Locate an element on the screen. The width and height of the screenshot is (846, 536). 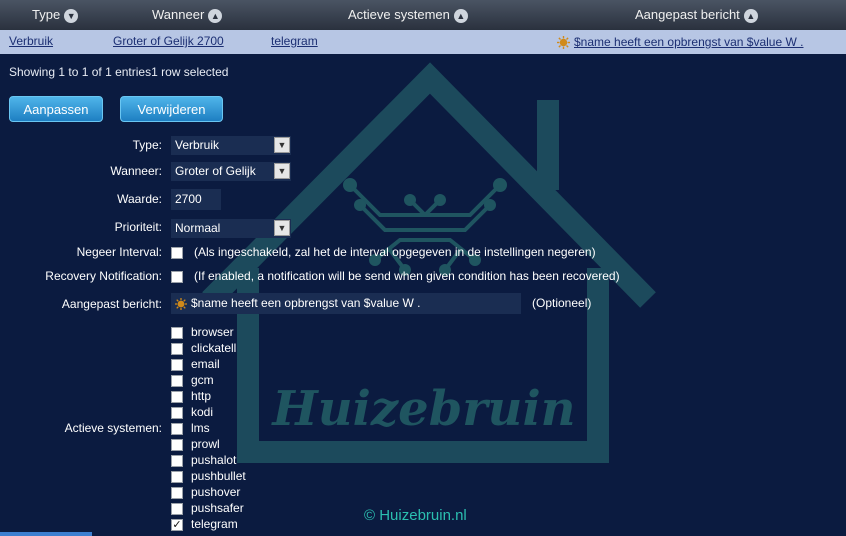
system-checkbox-pushalot is located at coordinates (177, 461).